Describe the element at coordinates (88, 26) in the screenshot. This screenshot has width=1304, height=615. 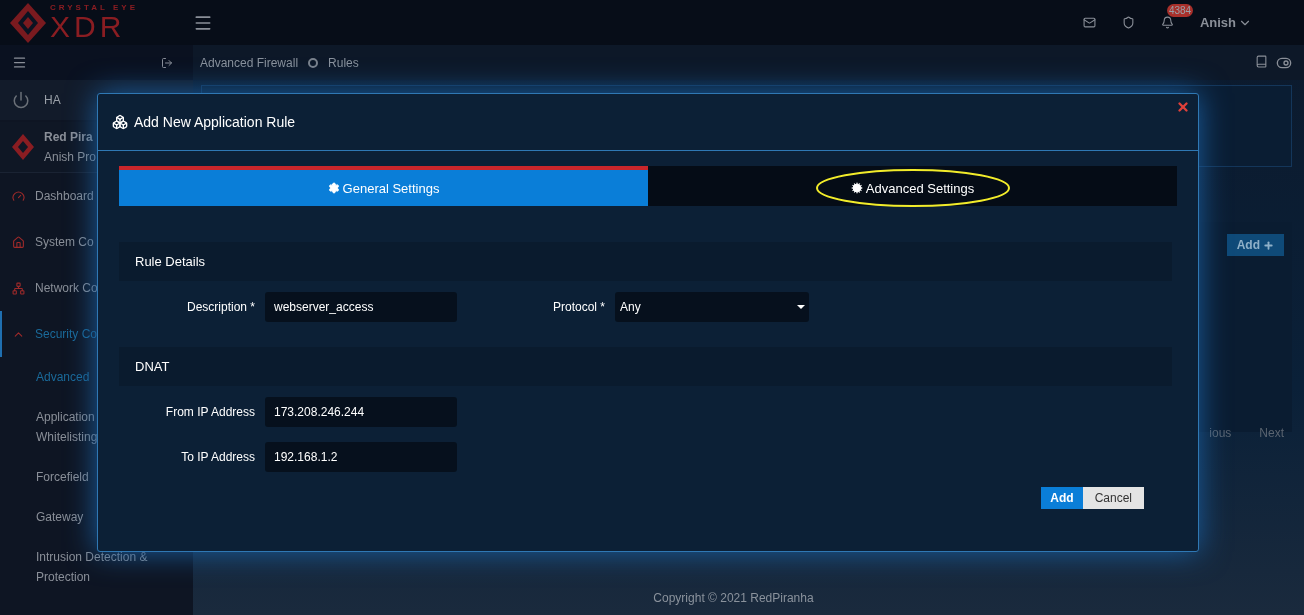
I see `logo-wordmark: XDR` at that location.